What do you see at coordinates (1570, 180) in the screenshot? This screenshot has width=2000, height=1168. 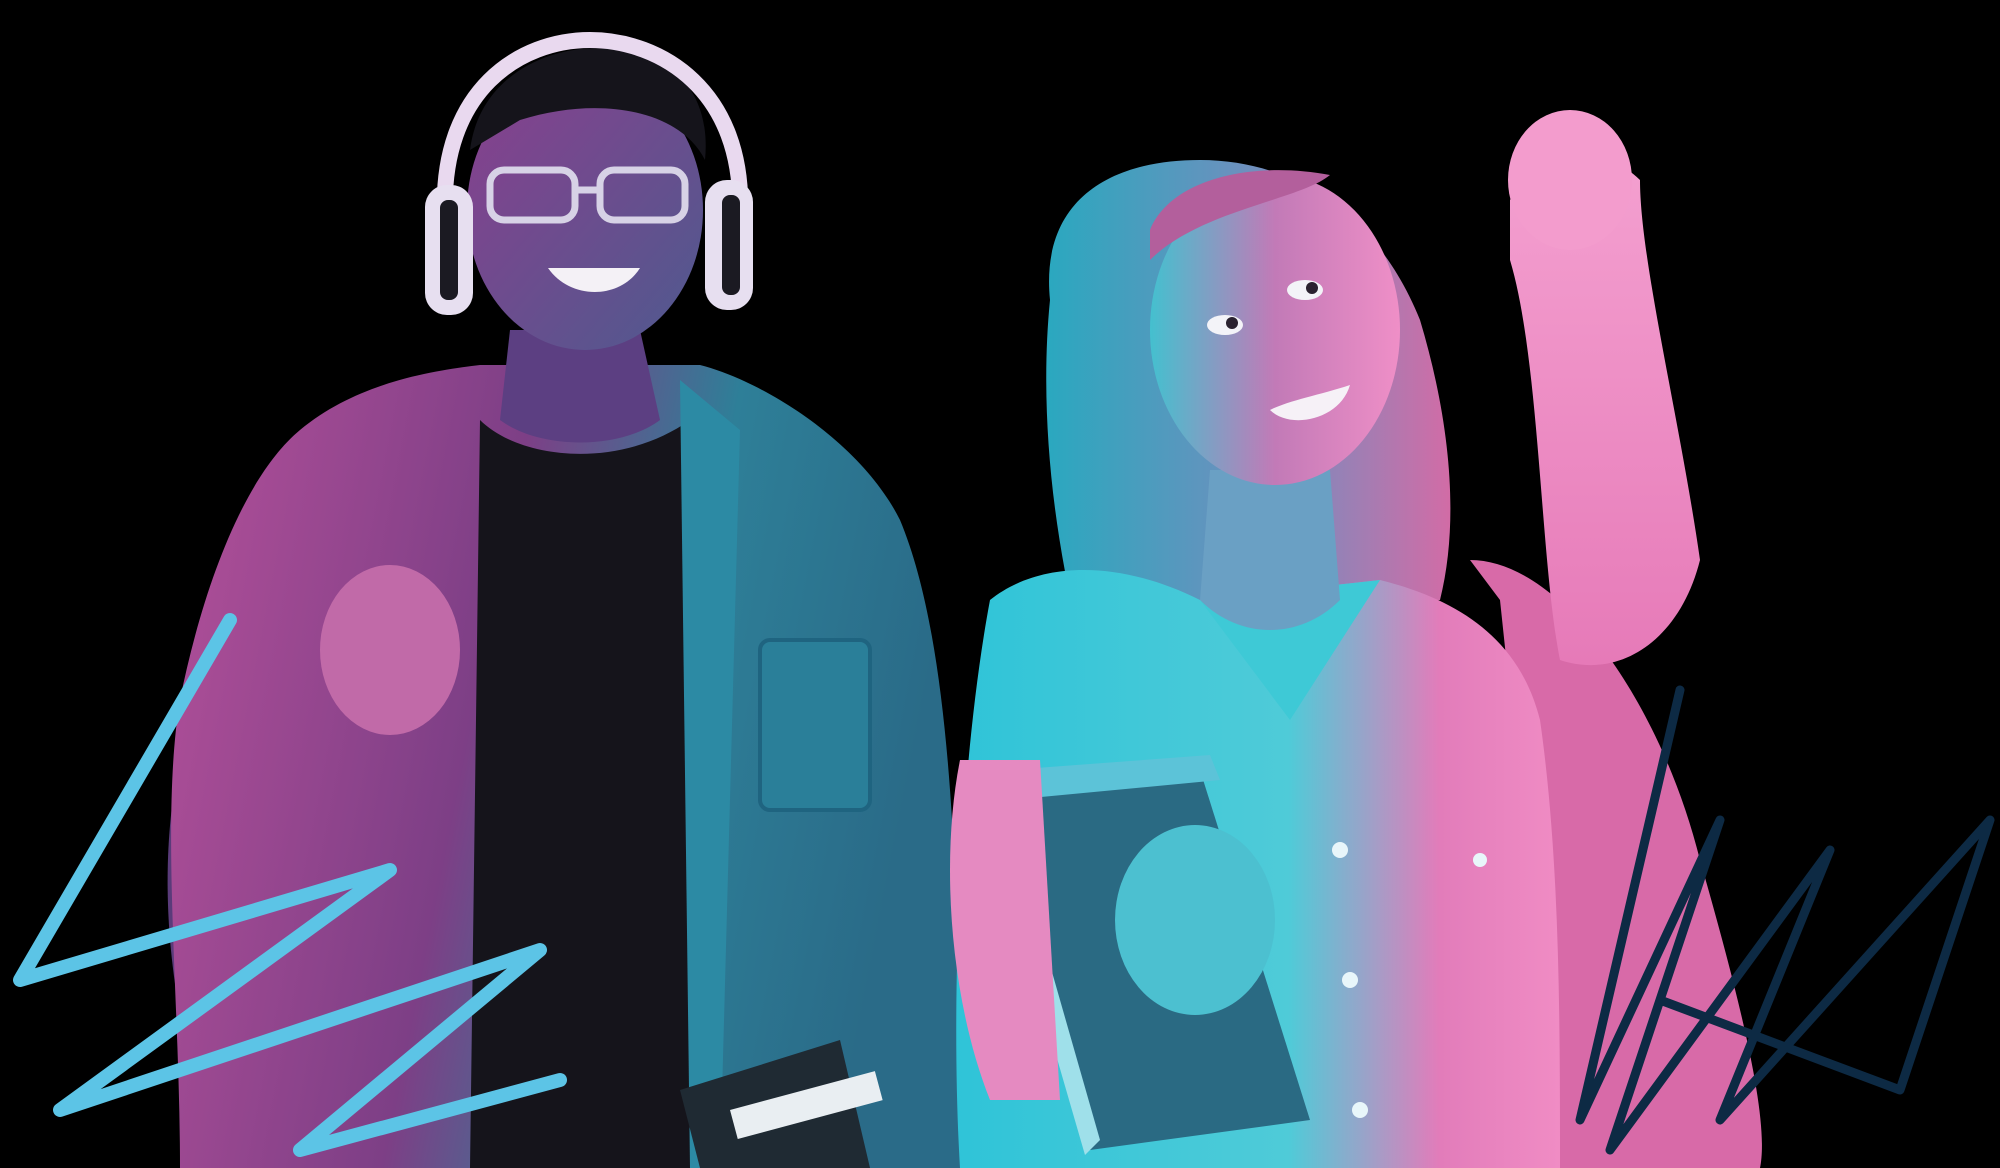 I see `fist` at bounding box center [1570, 180].